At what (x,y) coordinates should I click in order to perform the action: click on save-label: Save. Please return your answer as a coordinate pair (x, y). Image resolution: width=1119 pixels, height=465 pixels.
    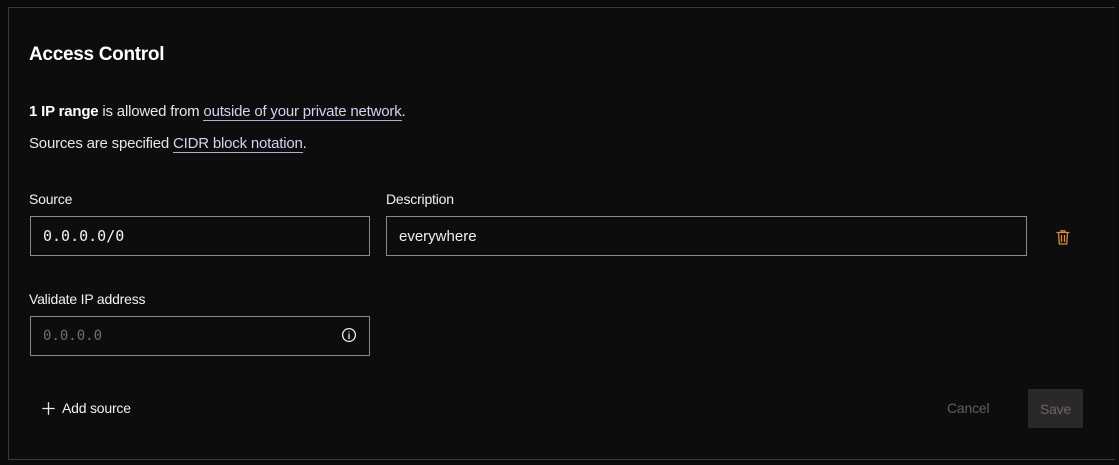
    Looking at the image, I should click on (1055, 408).